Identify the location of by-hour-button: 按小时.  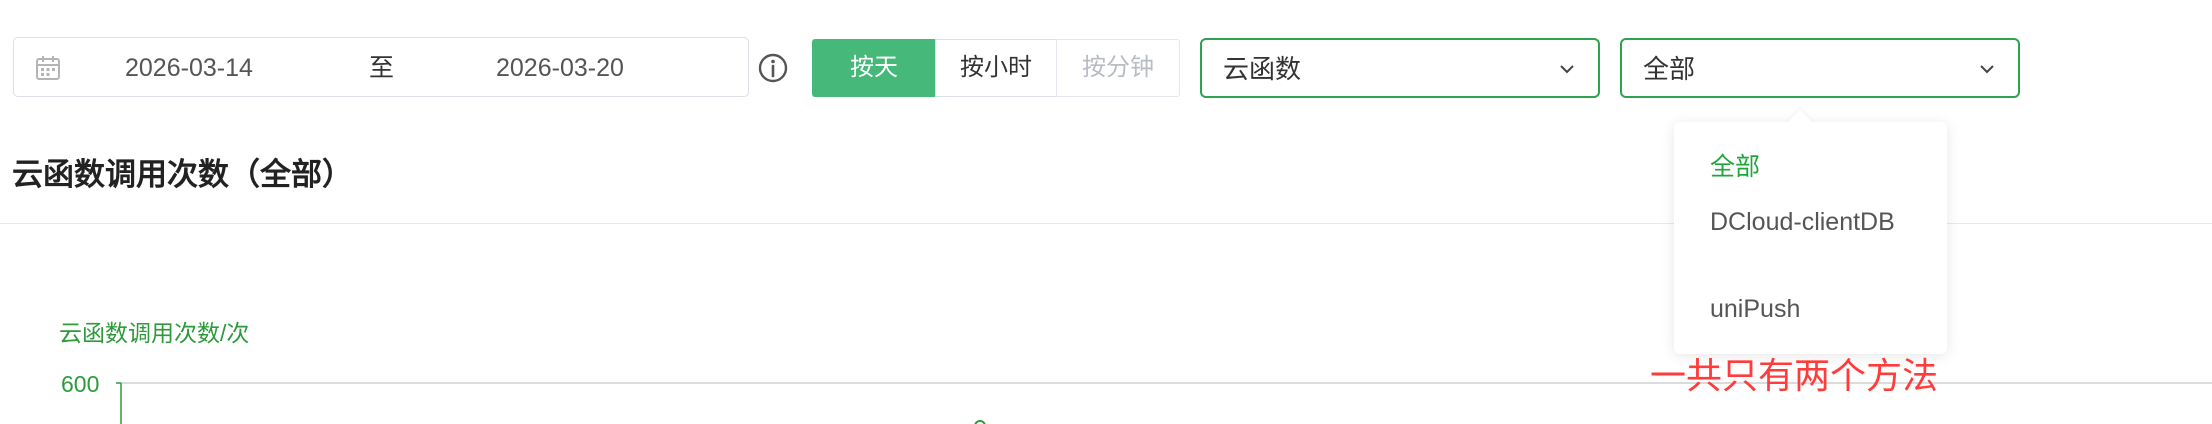
(996, 68).